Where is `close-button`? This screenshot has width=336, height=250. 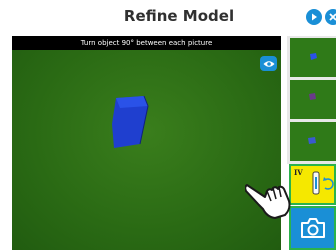 close-button is located at coordinates (330, 17).